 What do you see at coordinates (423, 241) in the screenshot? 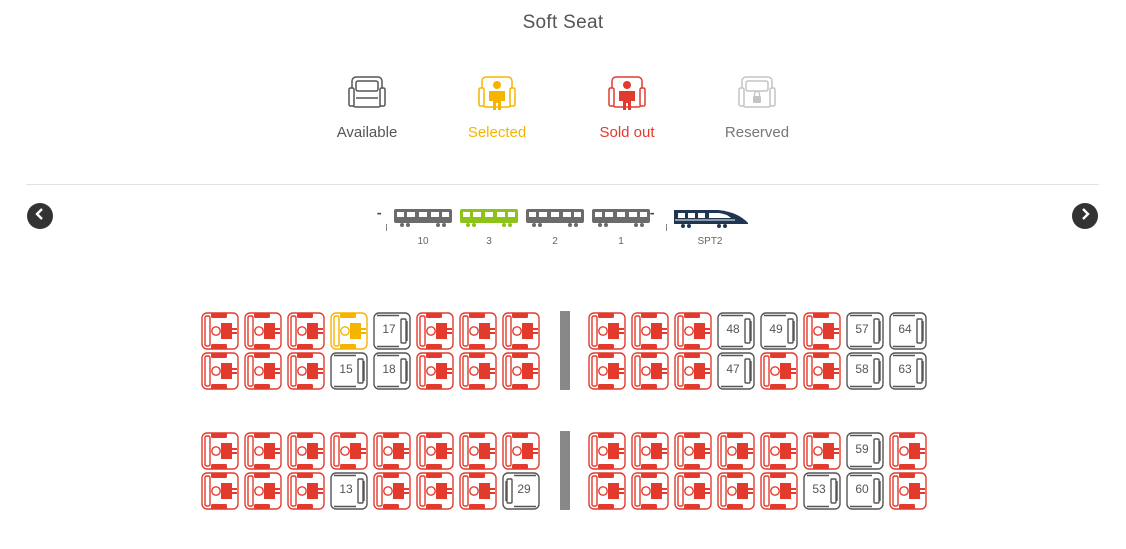
I see `train-car-label: 10` at bounding box center [423, 241].